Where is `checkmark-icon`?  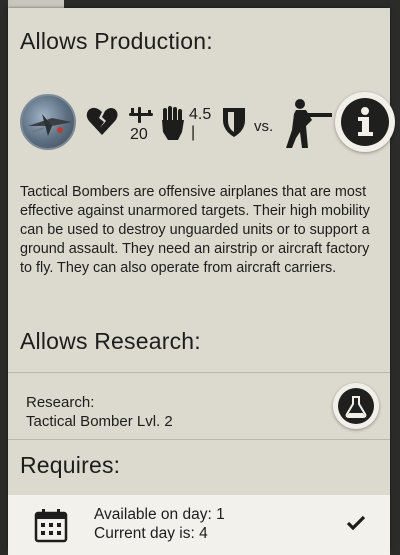 checkmark-icon is located at coordinates (356, 525).